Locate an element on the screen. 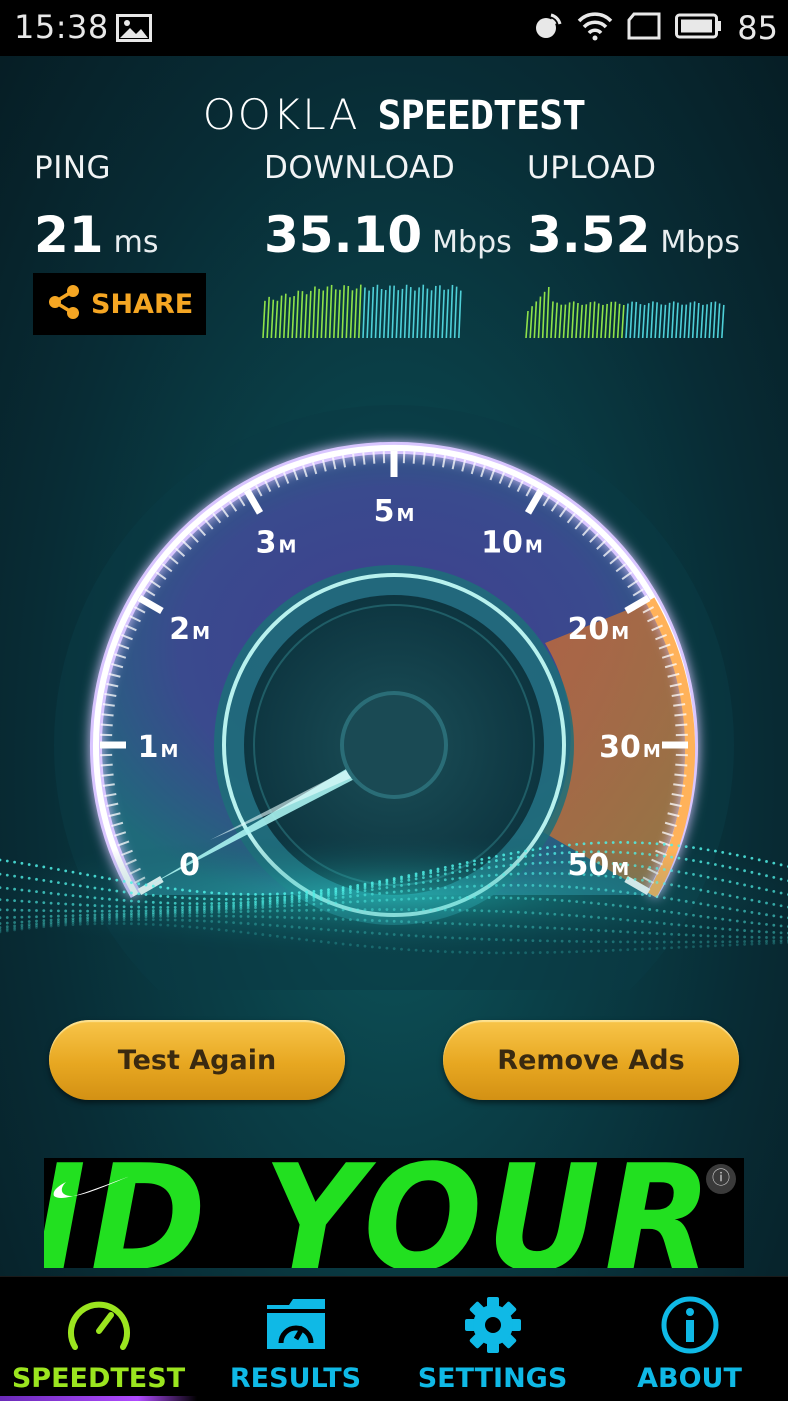 This screenshot has height=1401, width=788. upload-value: 3.52 is located at coordinates (589, 235).